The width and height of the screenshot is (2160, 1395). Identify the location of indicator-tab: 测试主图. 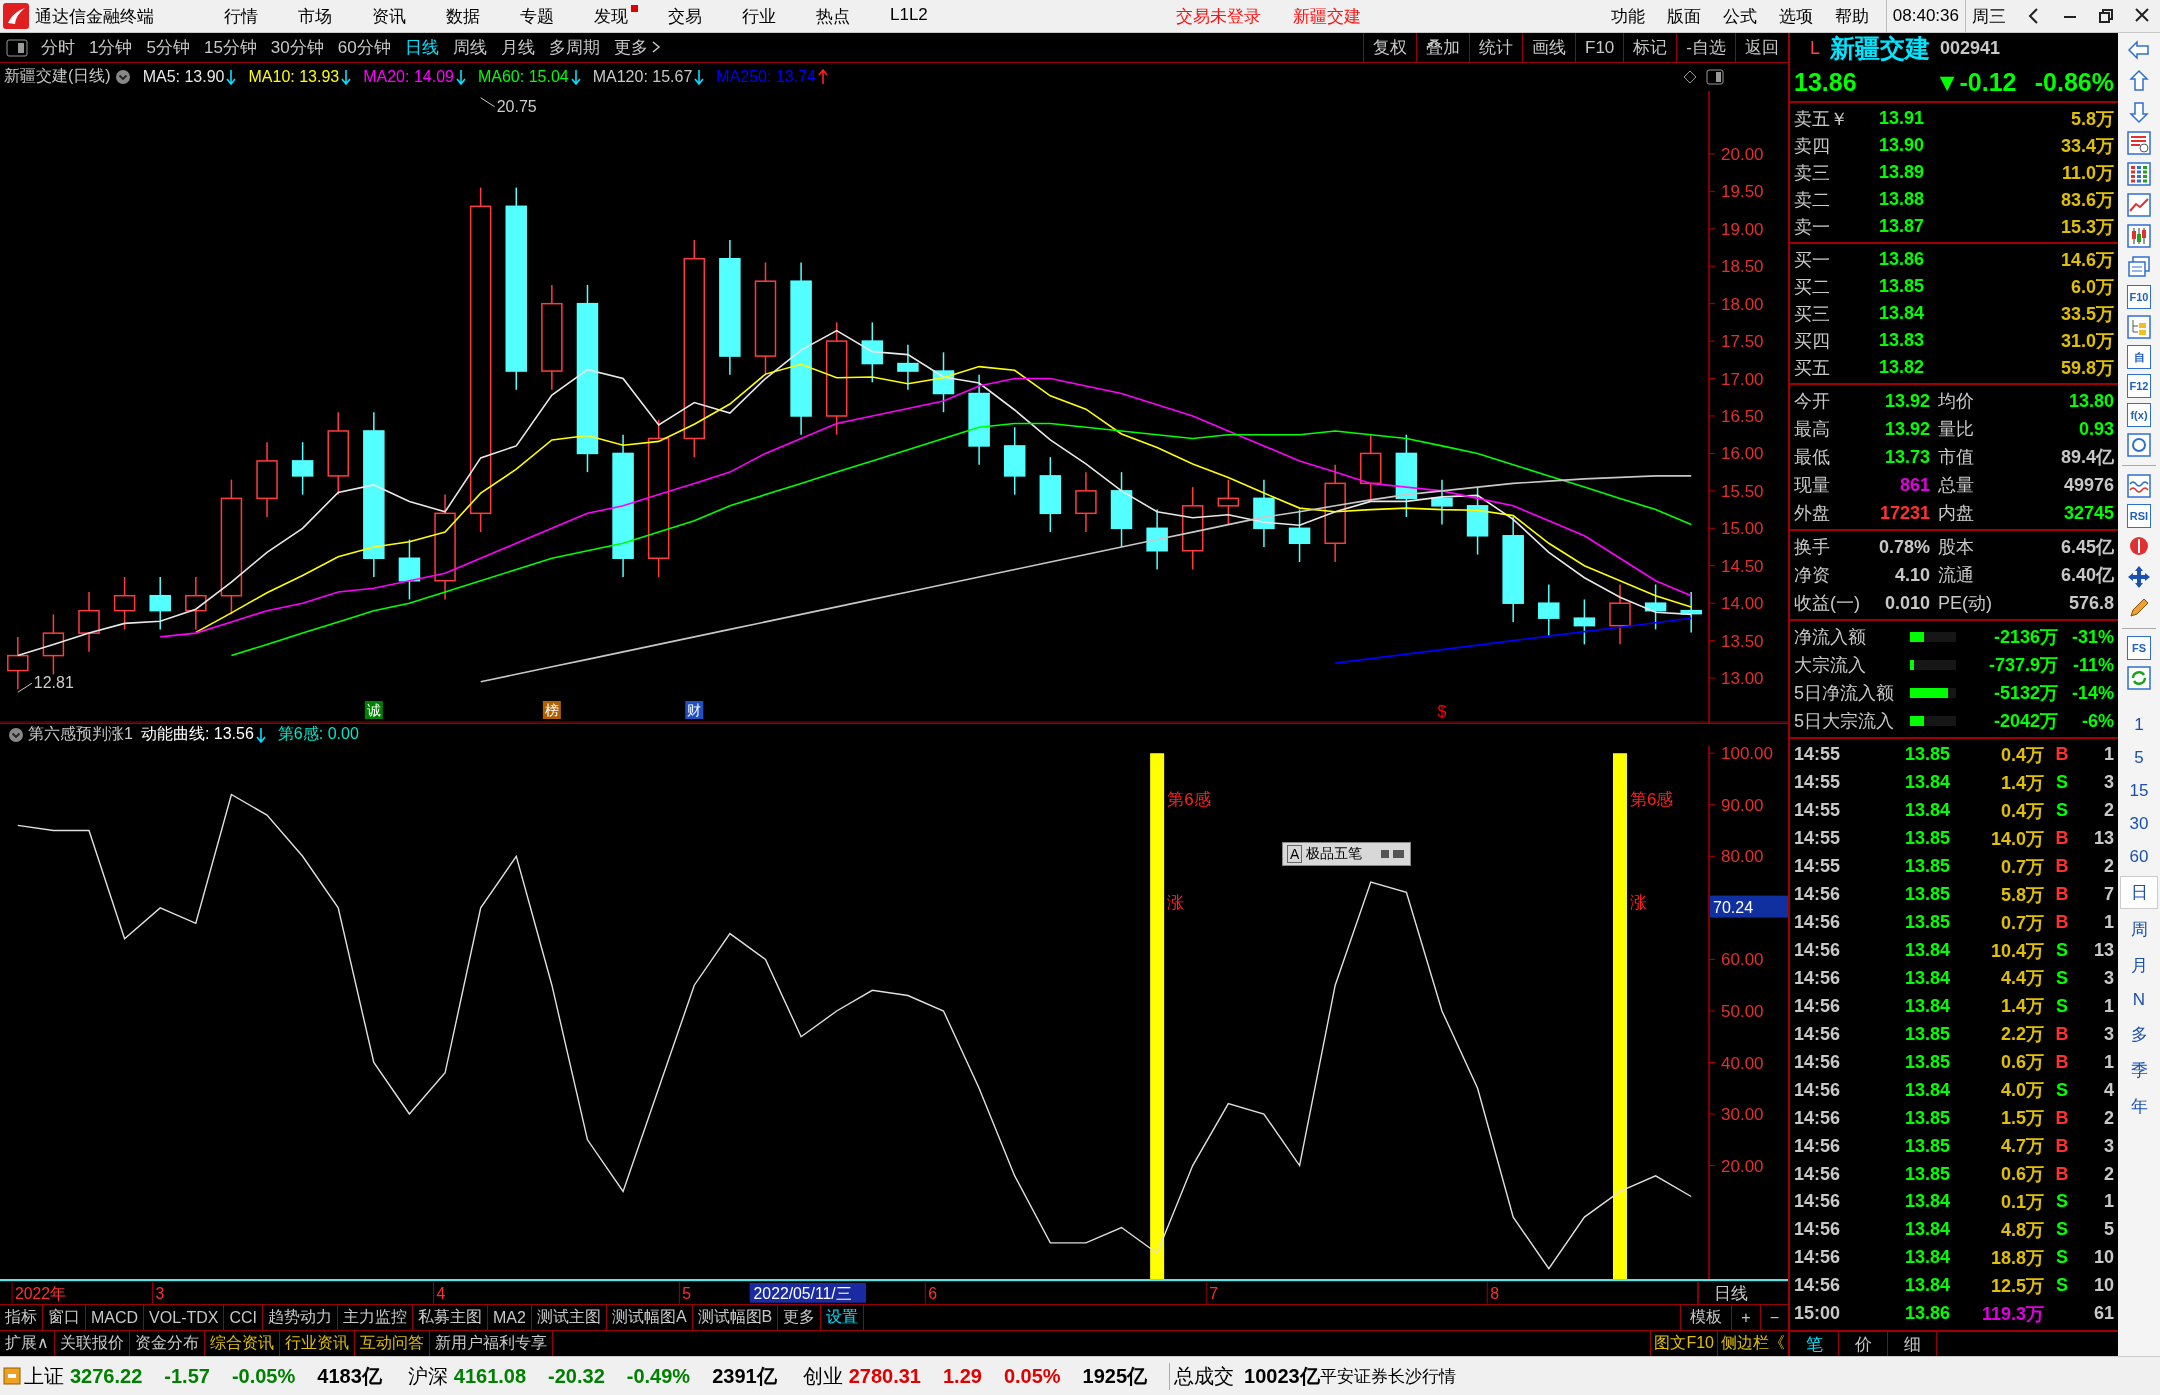
(569, 1317).